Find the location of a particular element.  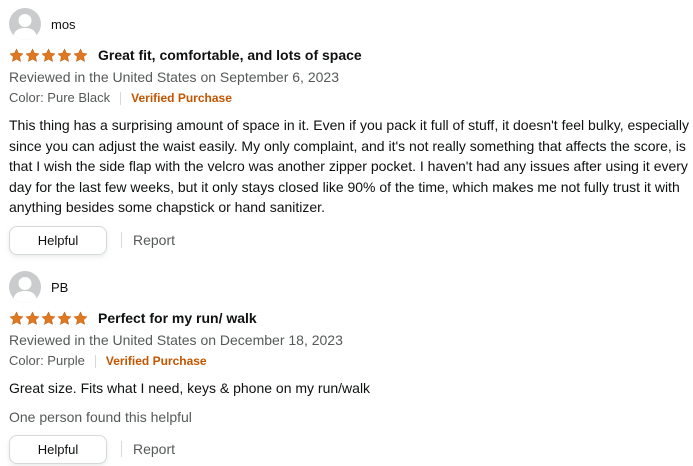

color-variant: Color: Purple is located at coordinates (47, 361).